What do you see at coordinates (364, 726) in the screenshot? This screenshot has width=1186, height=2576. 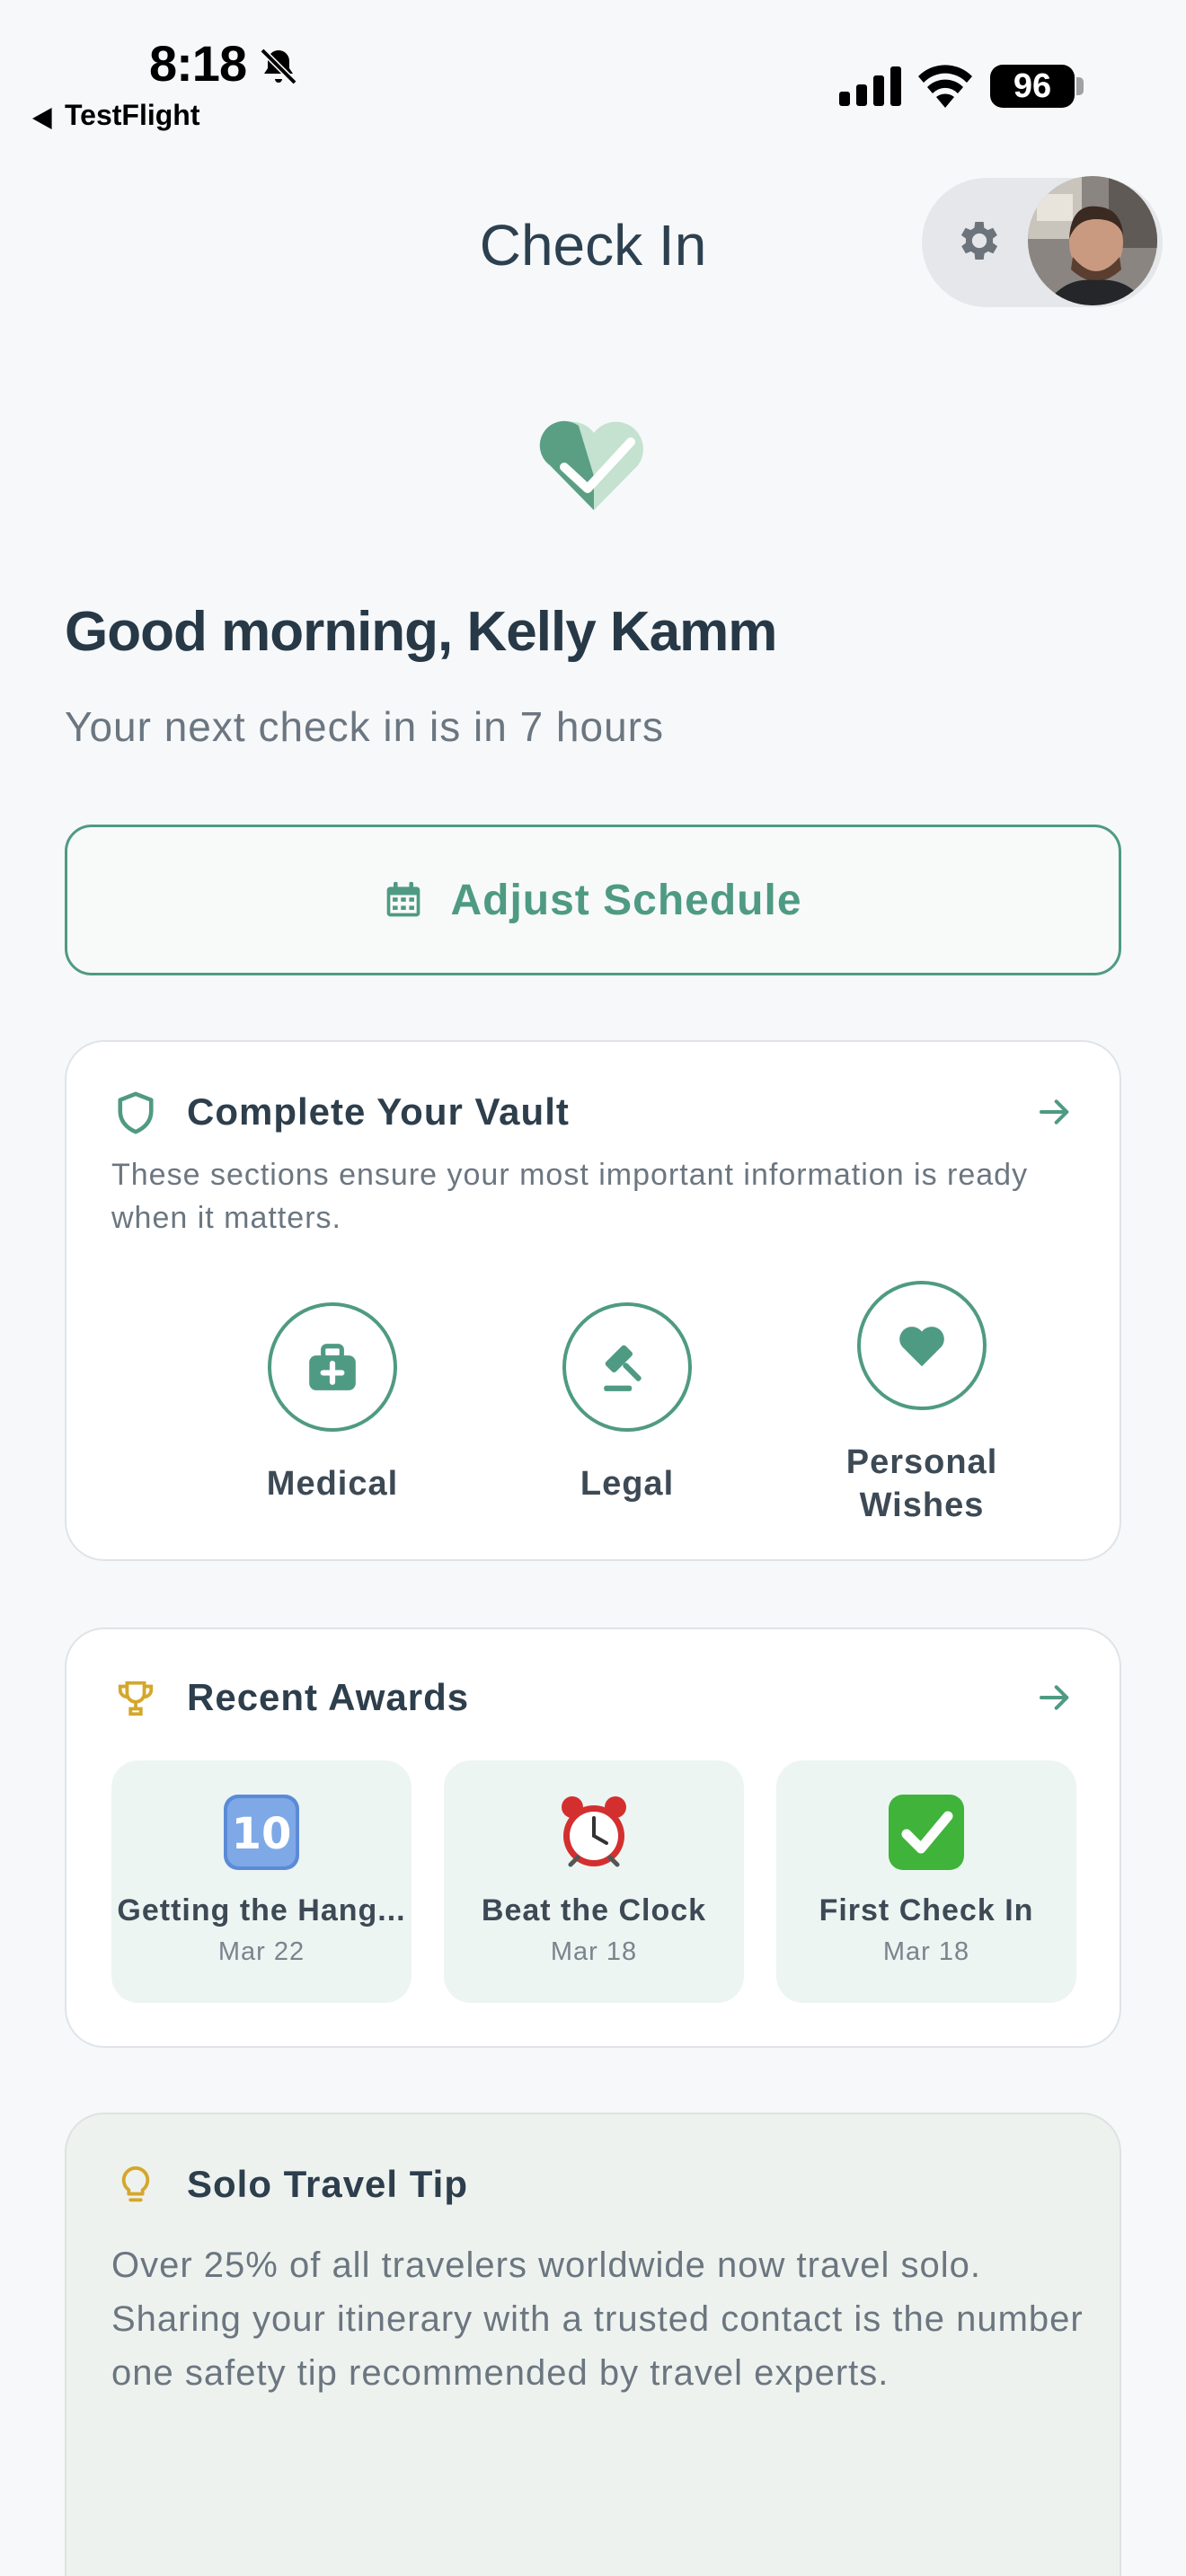 I see `next-checkin-text: Your next check in is in 7 hours` at bounding box center [364, 726].